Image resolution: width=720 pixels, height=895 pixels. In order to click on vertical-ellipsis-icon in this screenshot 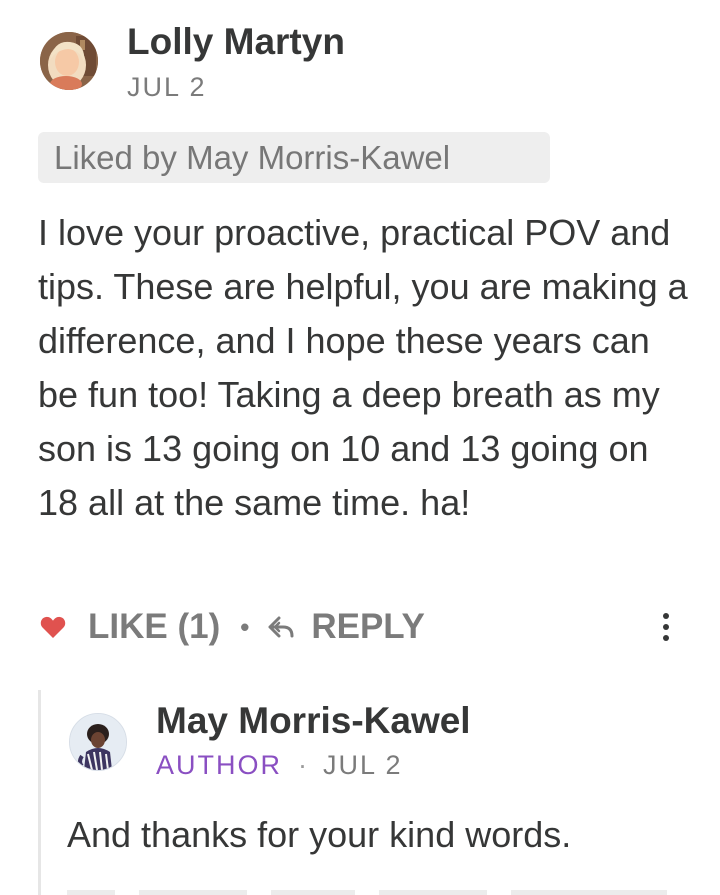, I will do `click(666, 628)`.